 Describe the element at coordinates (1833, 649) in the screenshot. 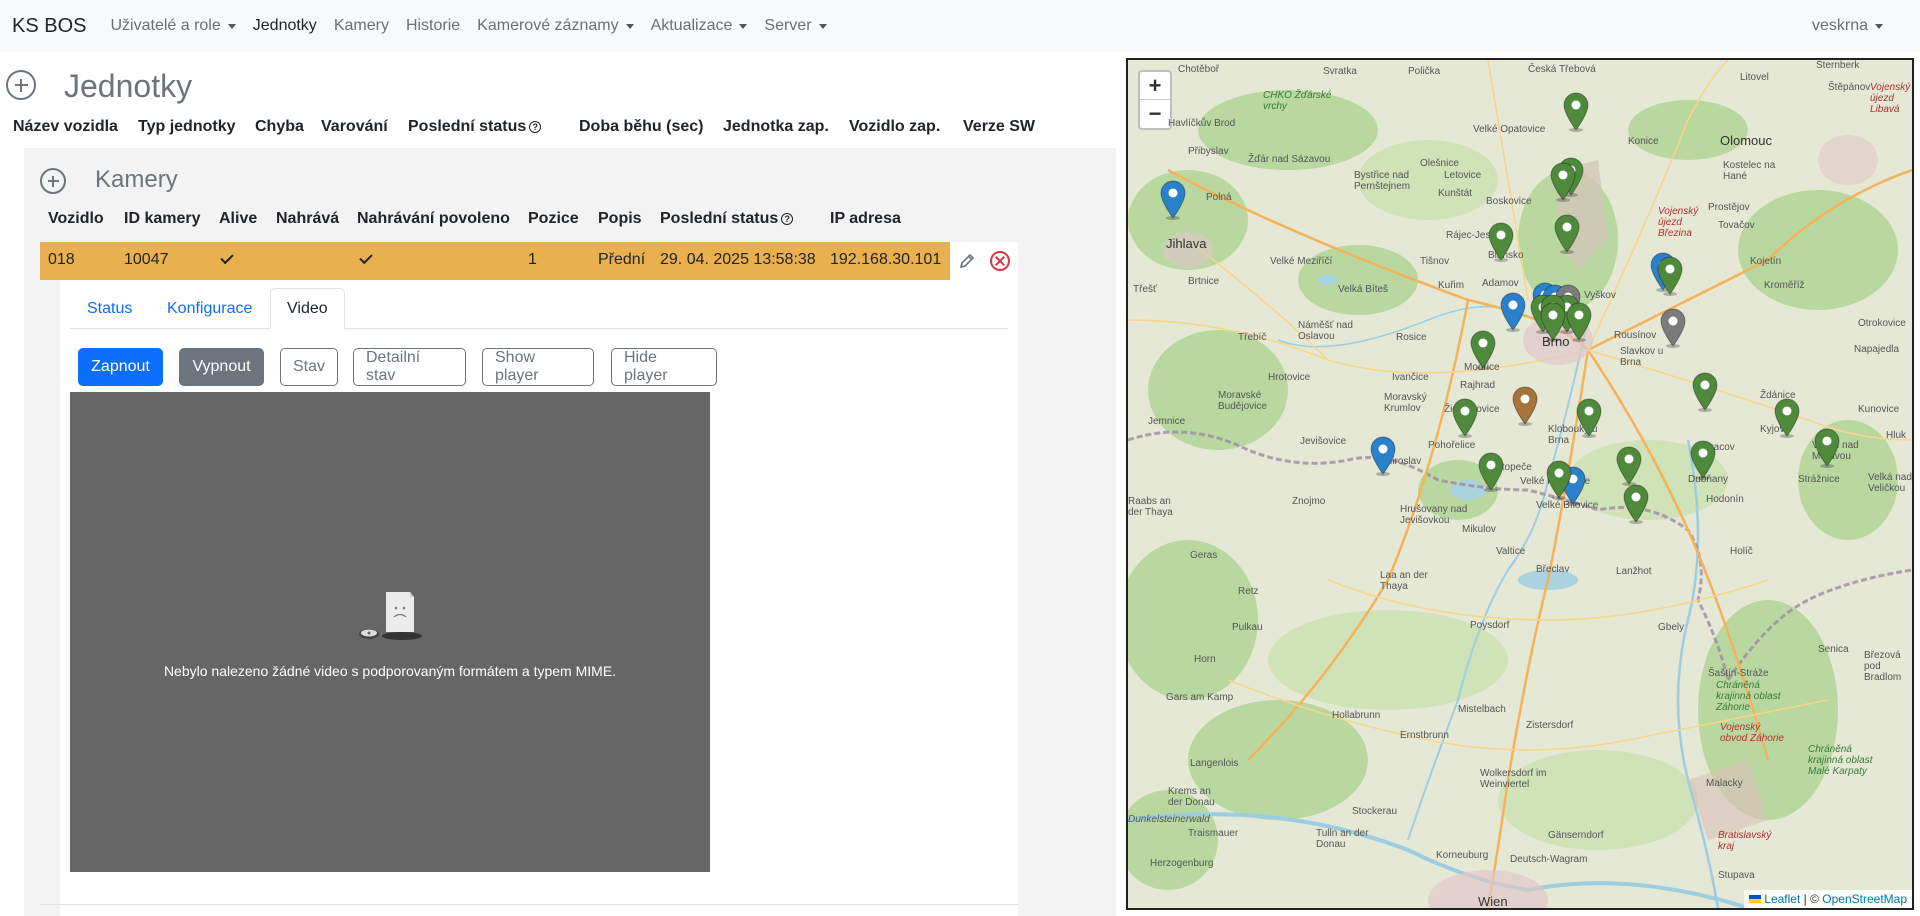

I see `map-label: Senica` at that location.